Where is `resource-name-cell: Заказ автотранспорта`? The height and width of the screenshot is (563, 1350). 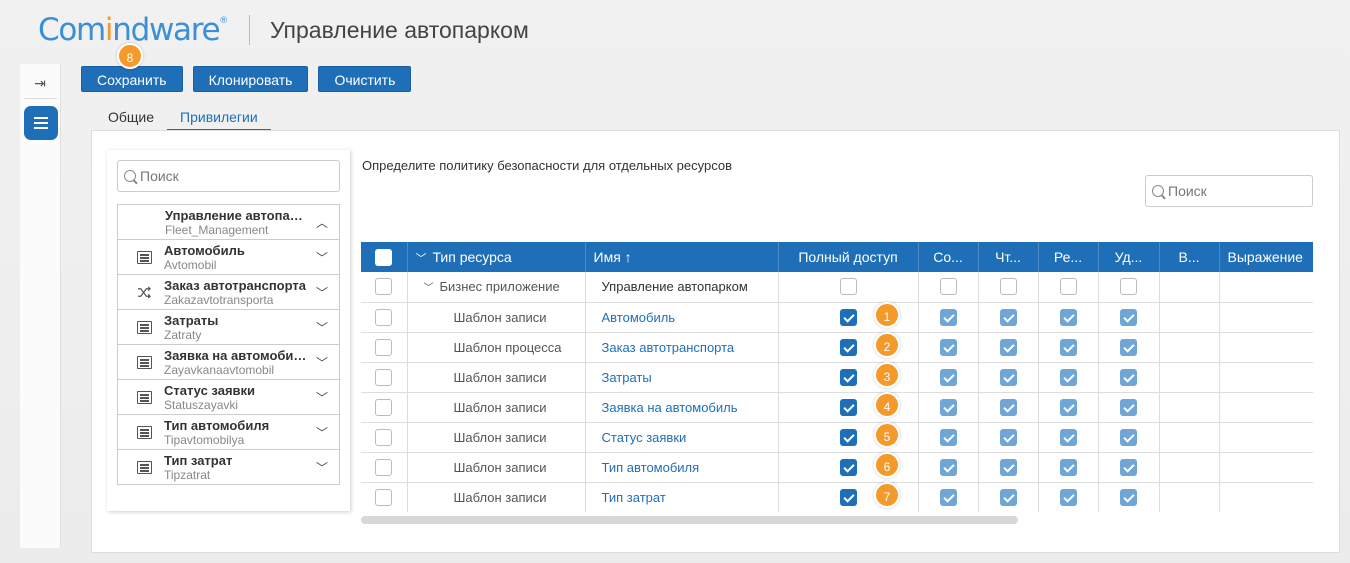
resource-name-cell: Заказ автотранспорта is located at coordinates (682, 347).